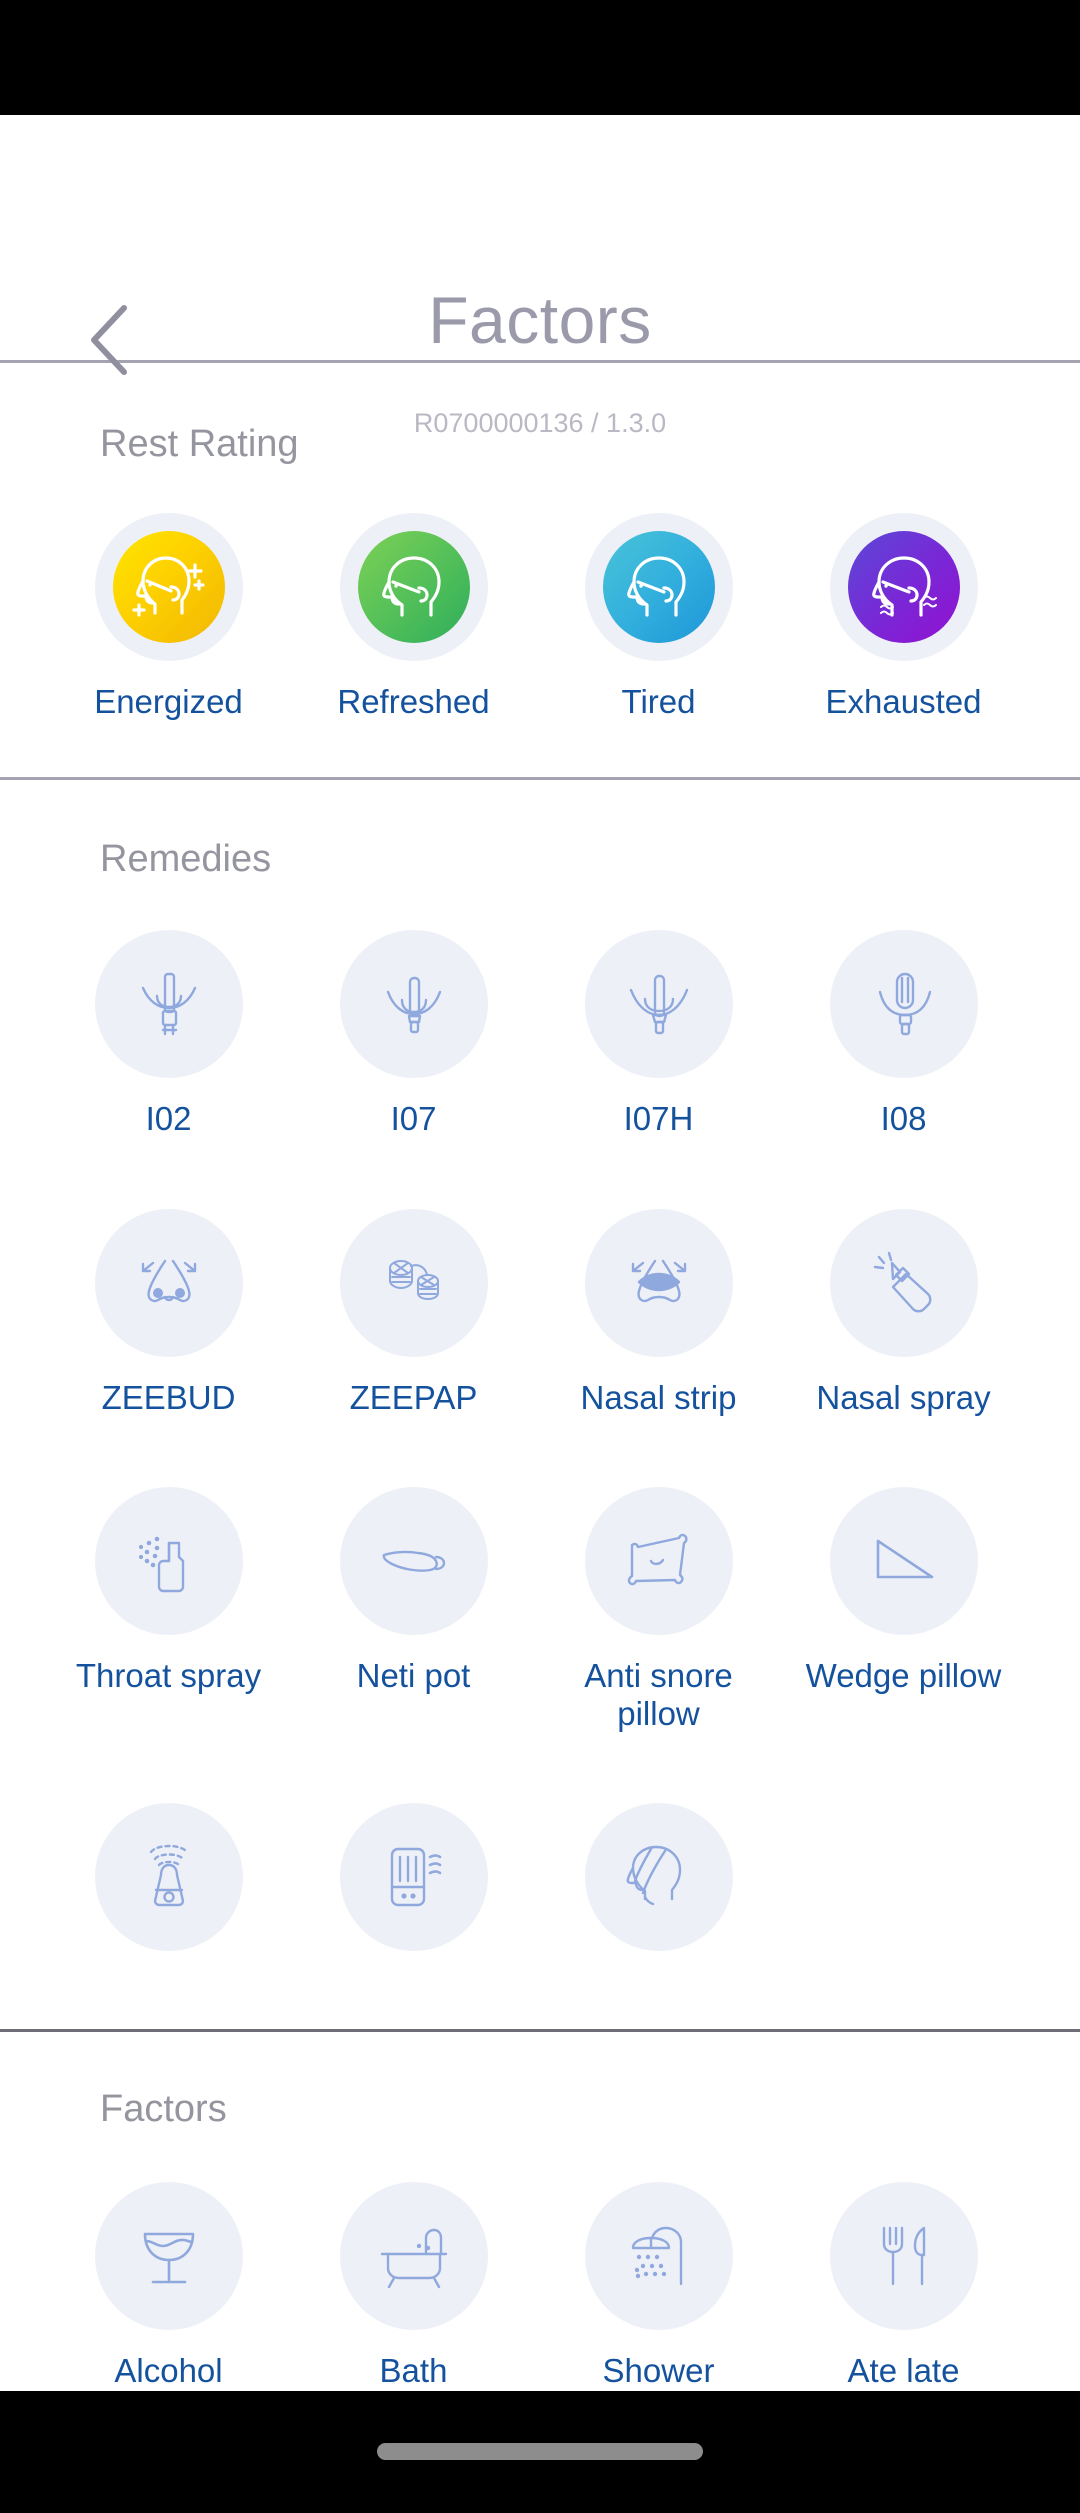 Image resolution: width=1080 pixels, height=2513 pixels. Describe the element at coordinates (413, 2371) in the screenshot. I see `factor-label: Bath` at that location.